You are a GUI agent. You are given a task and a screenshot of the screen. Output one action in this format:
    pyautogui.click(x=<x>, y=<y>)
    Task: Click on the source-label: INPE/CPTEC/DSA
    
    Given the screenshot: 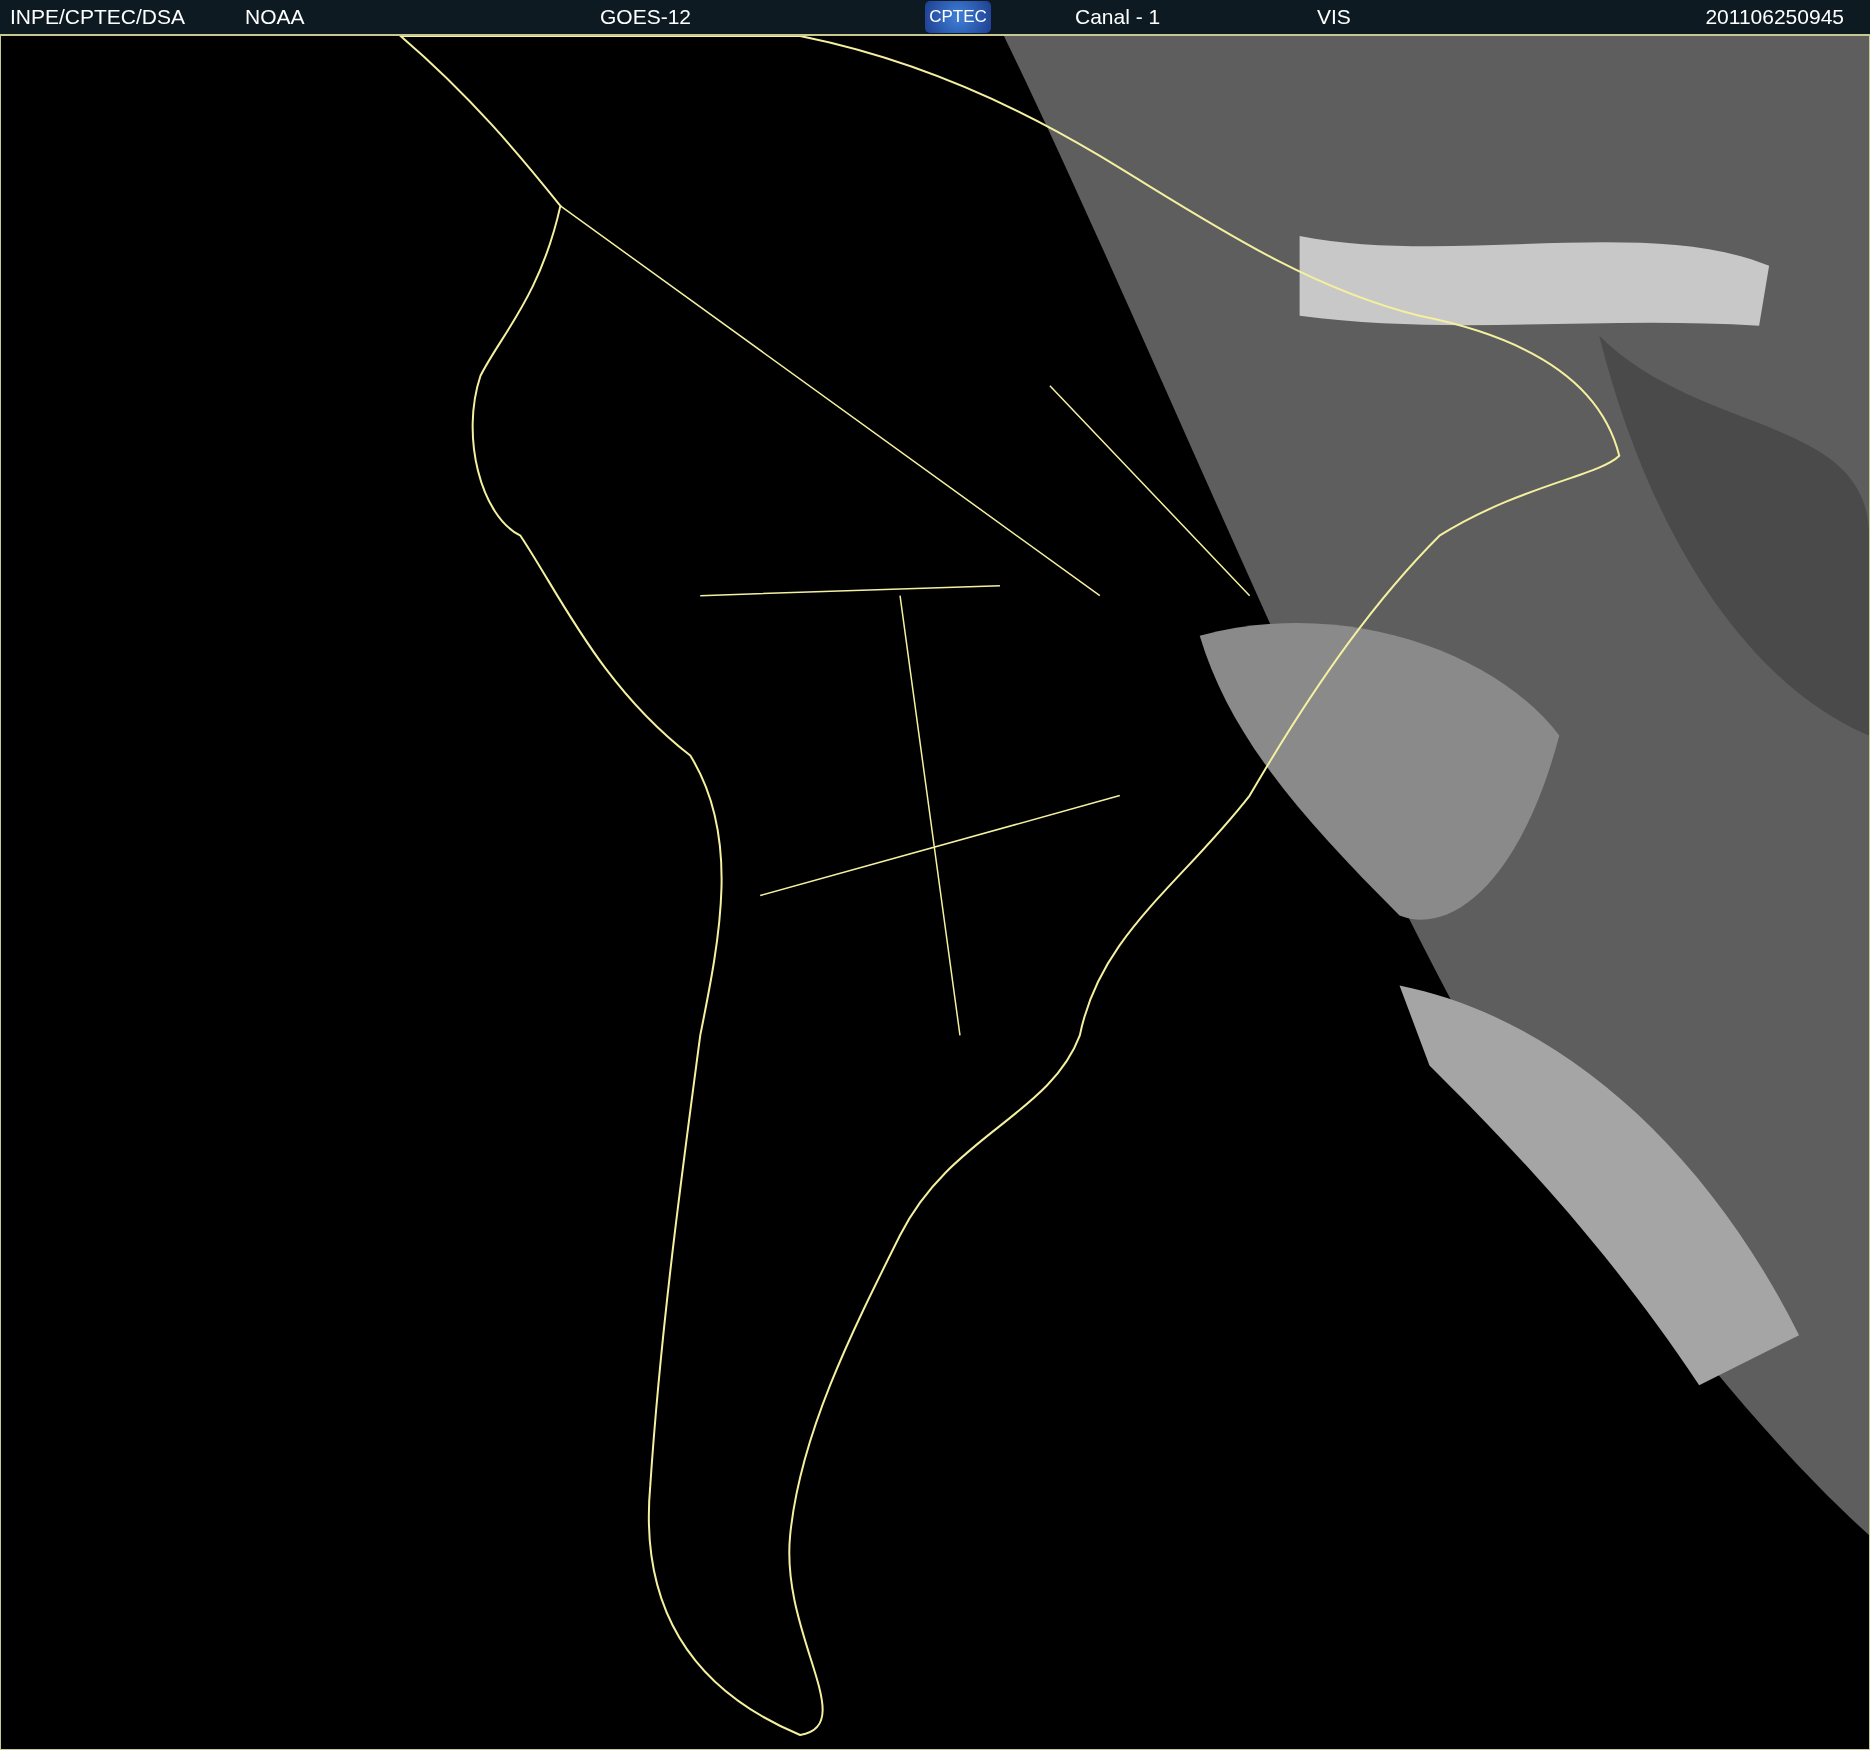 What is the action you would take?
    pyautogui.click(x=98, y=17)
    